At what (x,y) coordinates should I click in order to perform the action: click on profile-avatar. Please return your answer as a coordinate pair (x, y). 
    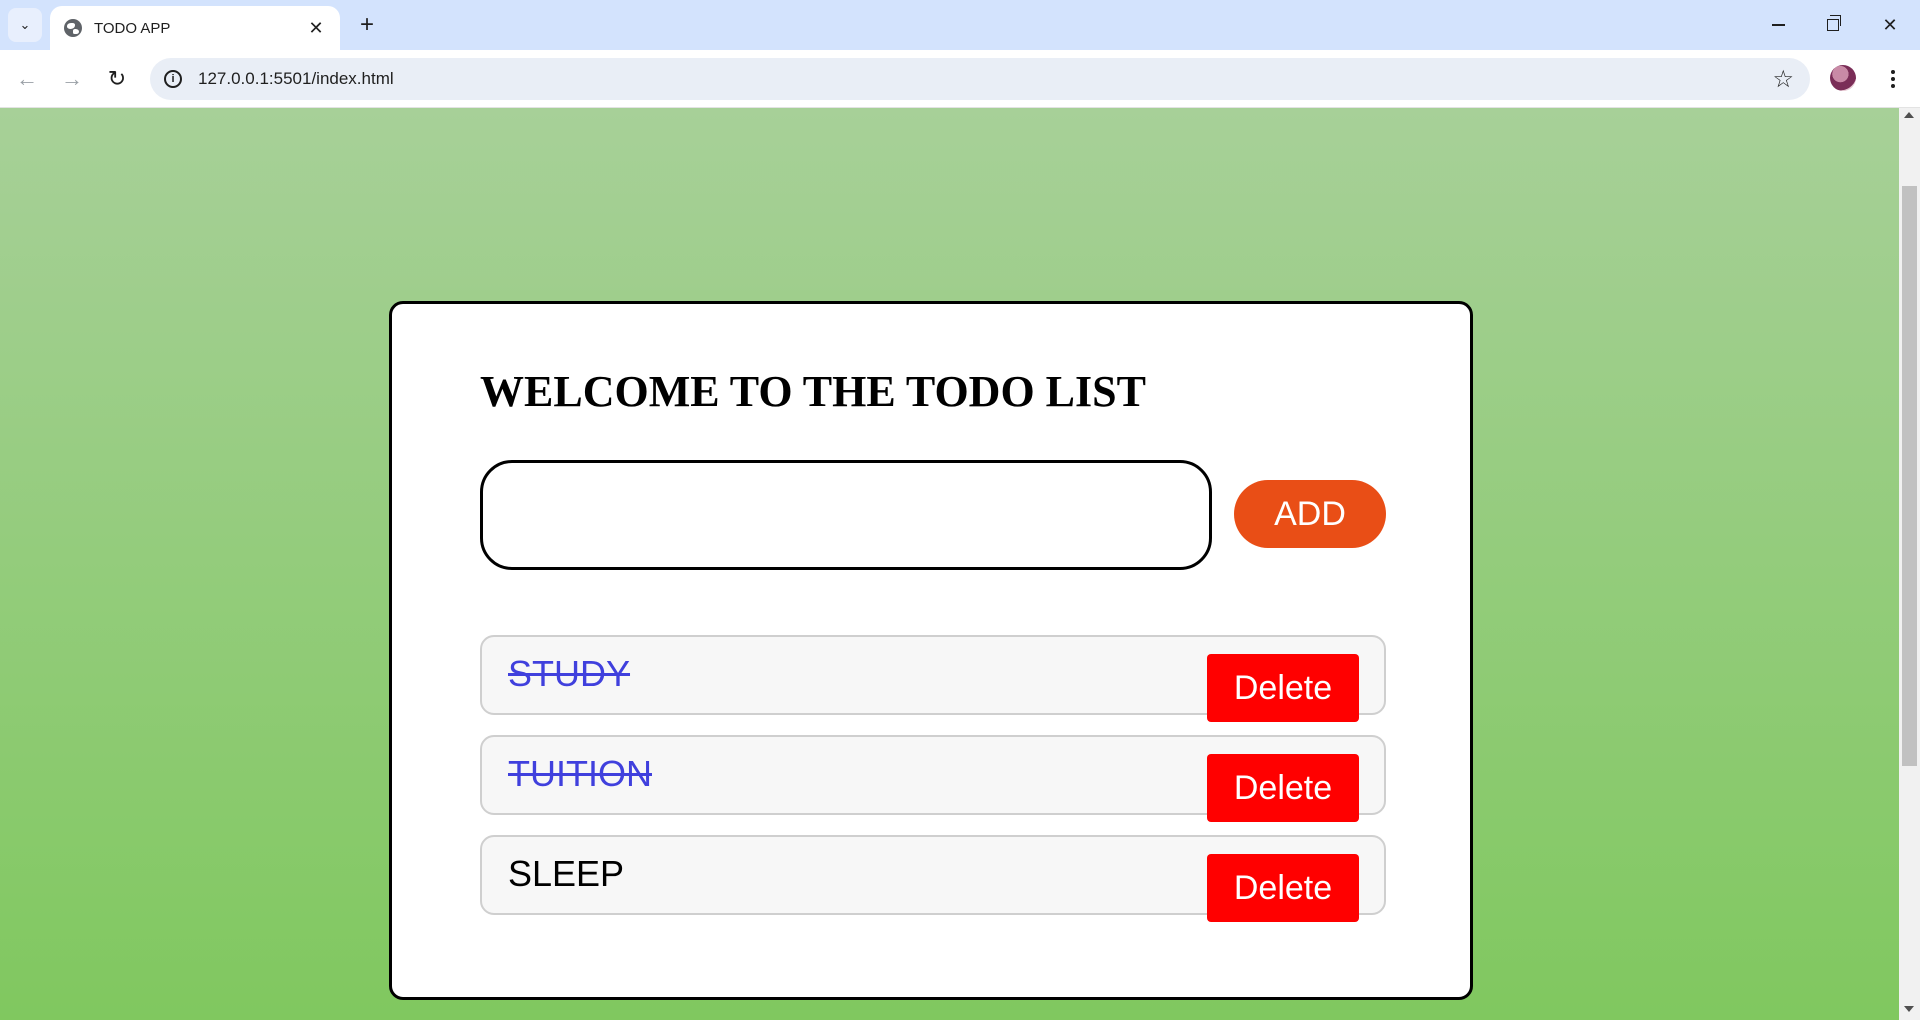
    Looking at the image, I should click on (1843, 78).